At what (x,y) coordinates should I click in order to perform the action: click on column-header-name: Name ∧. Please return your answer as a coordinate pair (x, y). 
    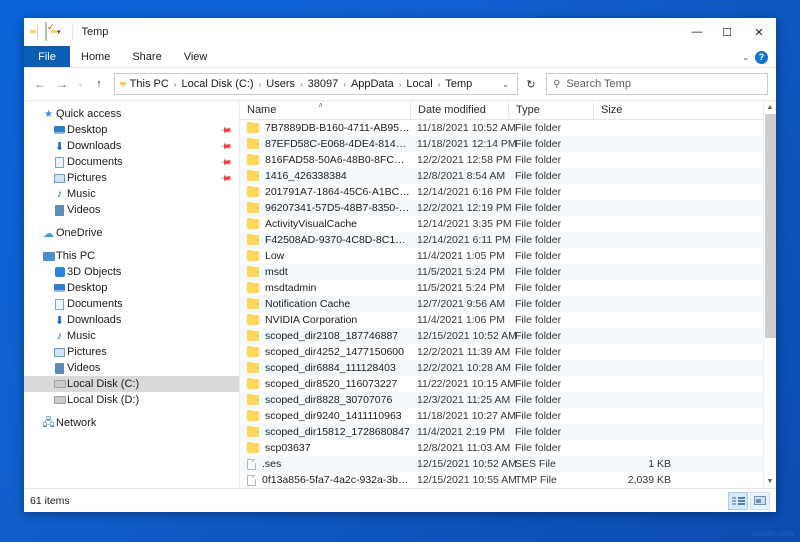
    Looking at the image, I should click on (325, 110).